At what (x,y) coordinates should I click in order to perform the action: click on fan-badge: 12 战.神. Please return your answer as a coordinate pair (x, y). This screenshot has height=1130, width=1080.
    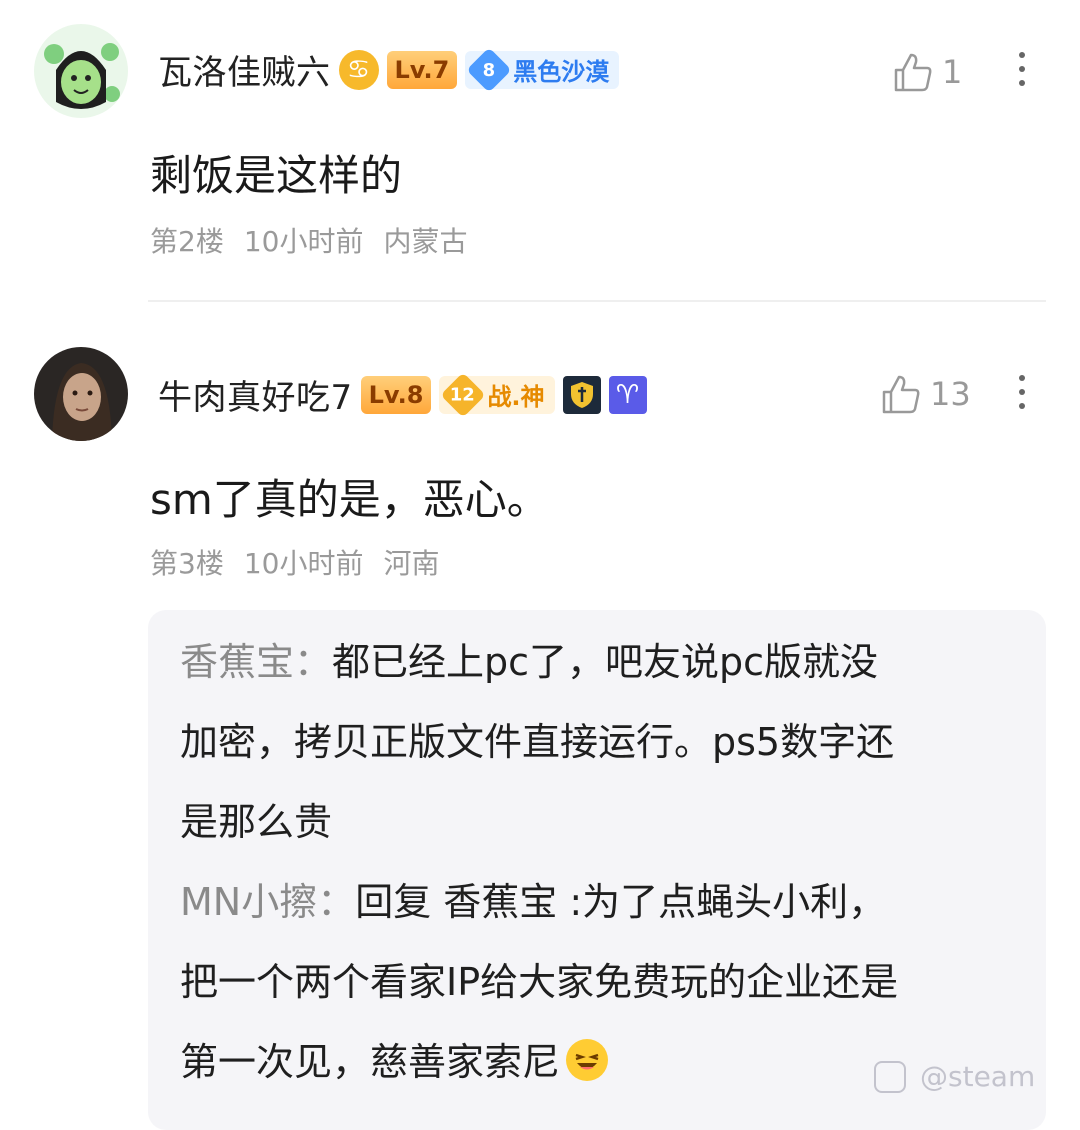
    Looking at the image, I should click on (497, 394).